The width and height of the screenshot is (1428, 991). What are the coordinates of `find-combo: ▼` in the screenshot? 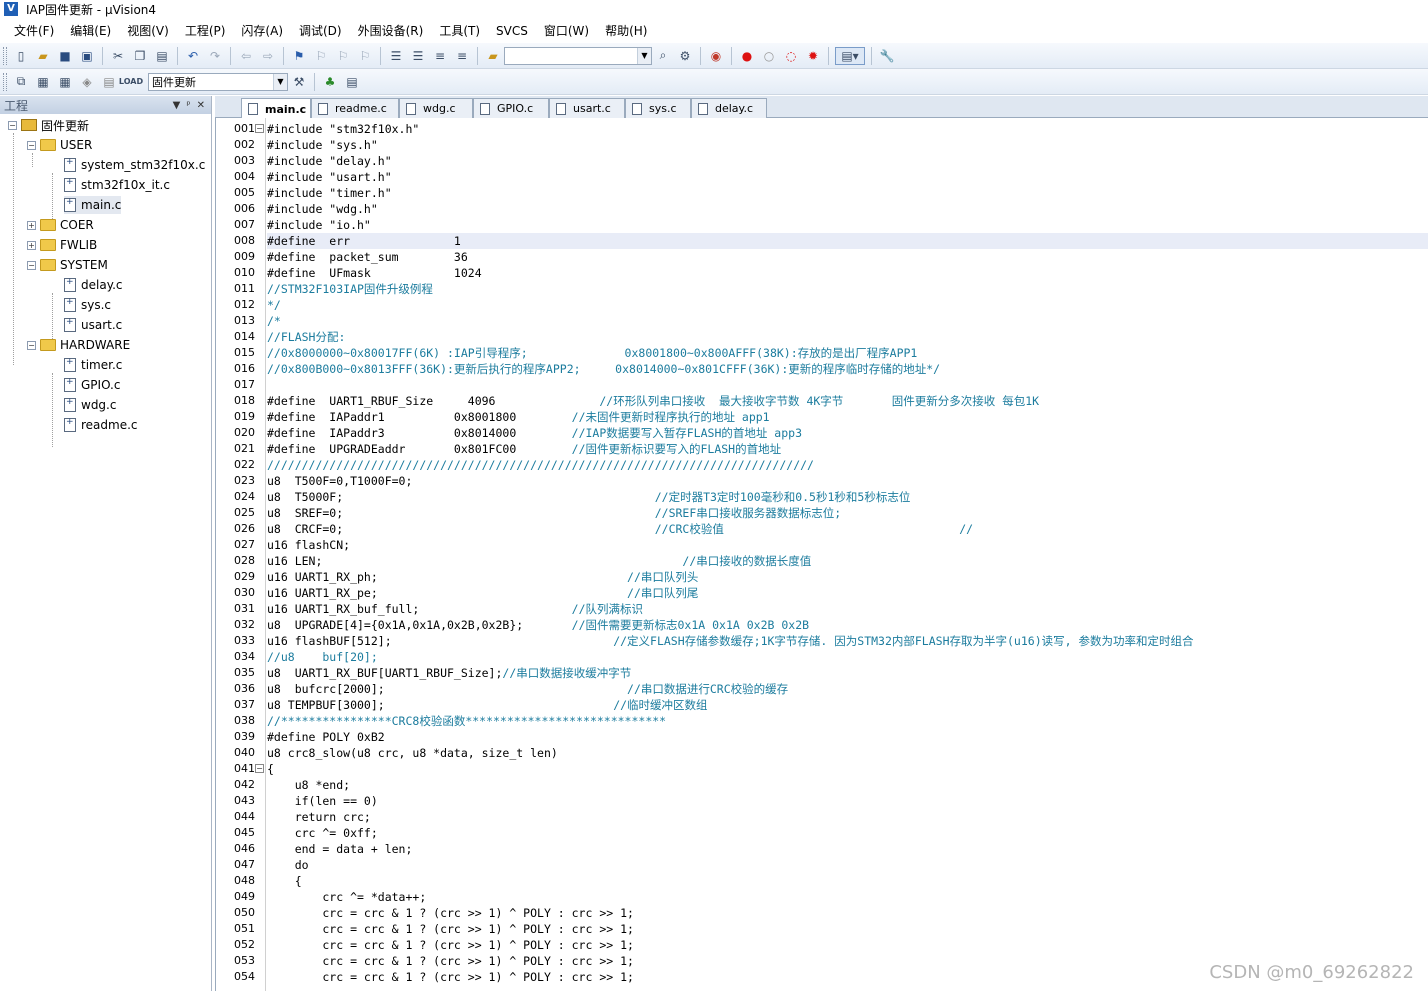 It's located at (578, 55).